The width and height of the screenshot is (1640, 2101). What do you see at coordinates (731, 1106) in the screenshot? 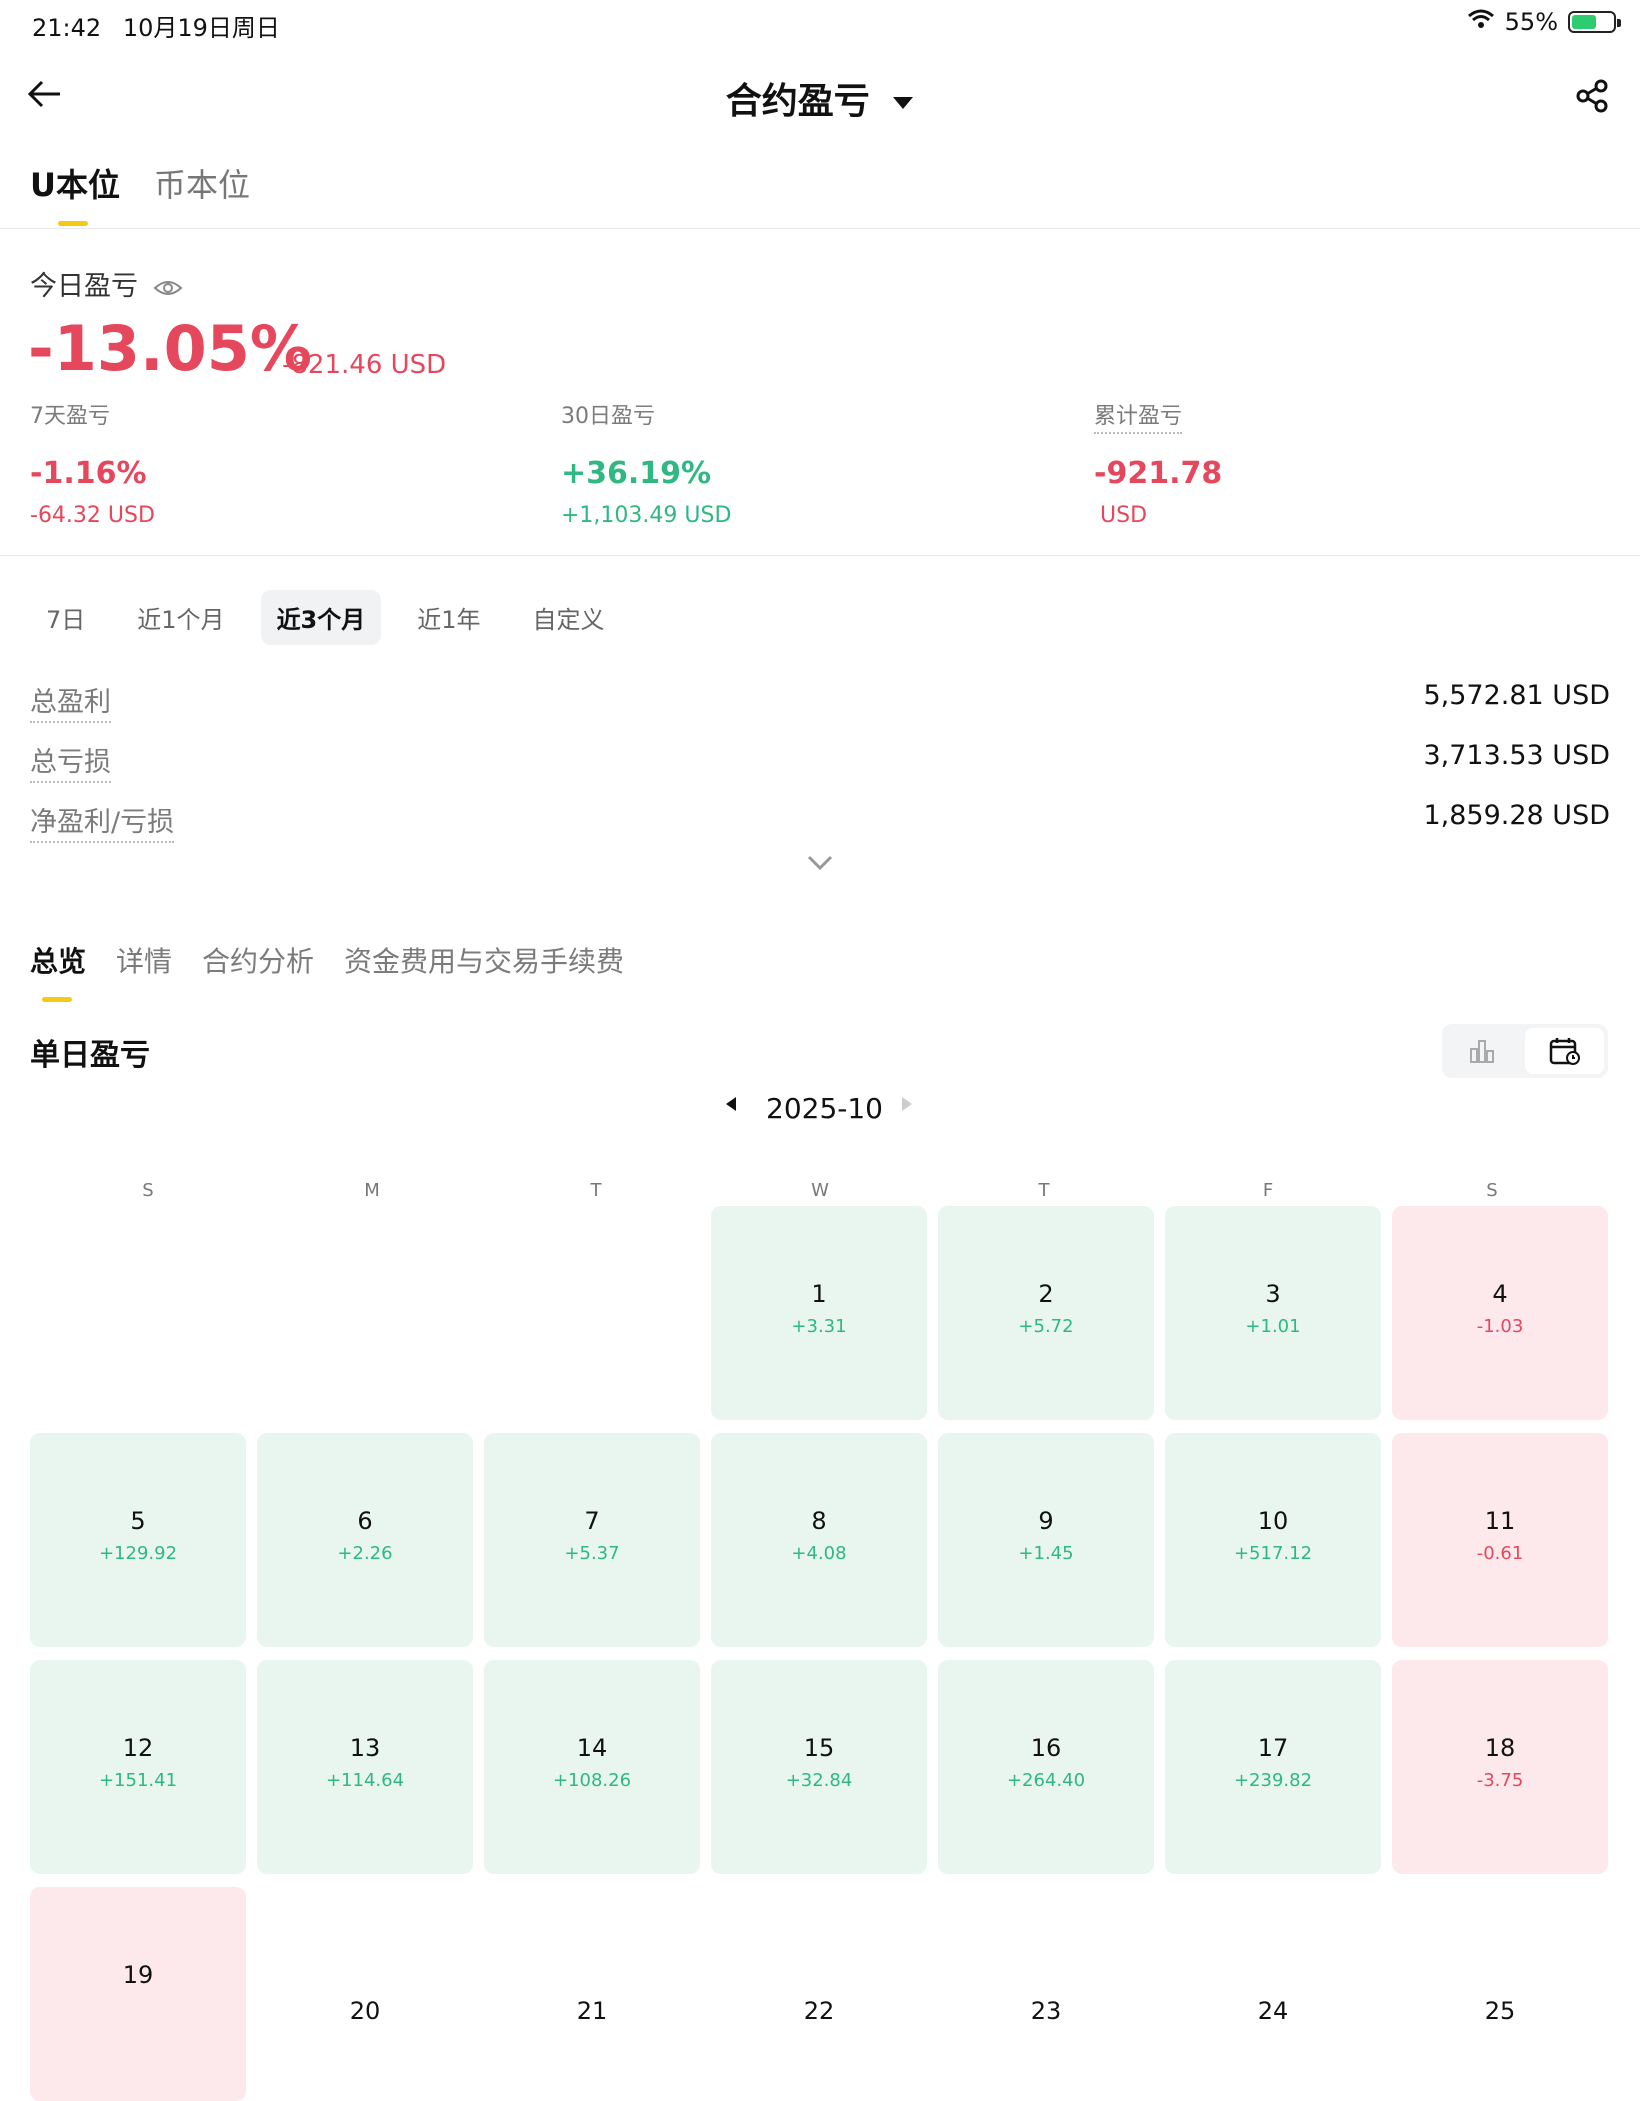
I see `prev-month-button` at bounding box center [731, 1106].